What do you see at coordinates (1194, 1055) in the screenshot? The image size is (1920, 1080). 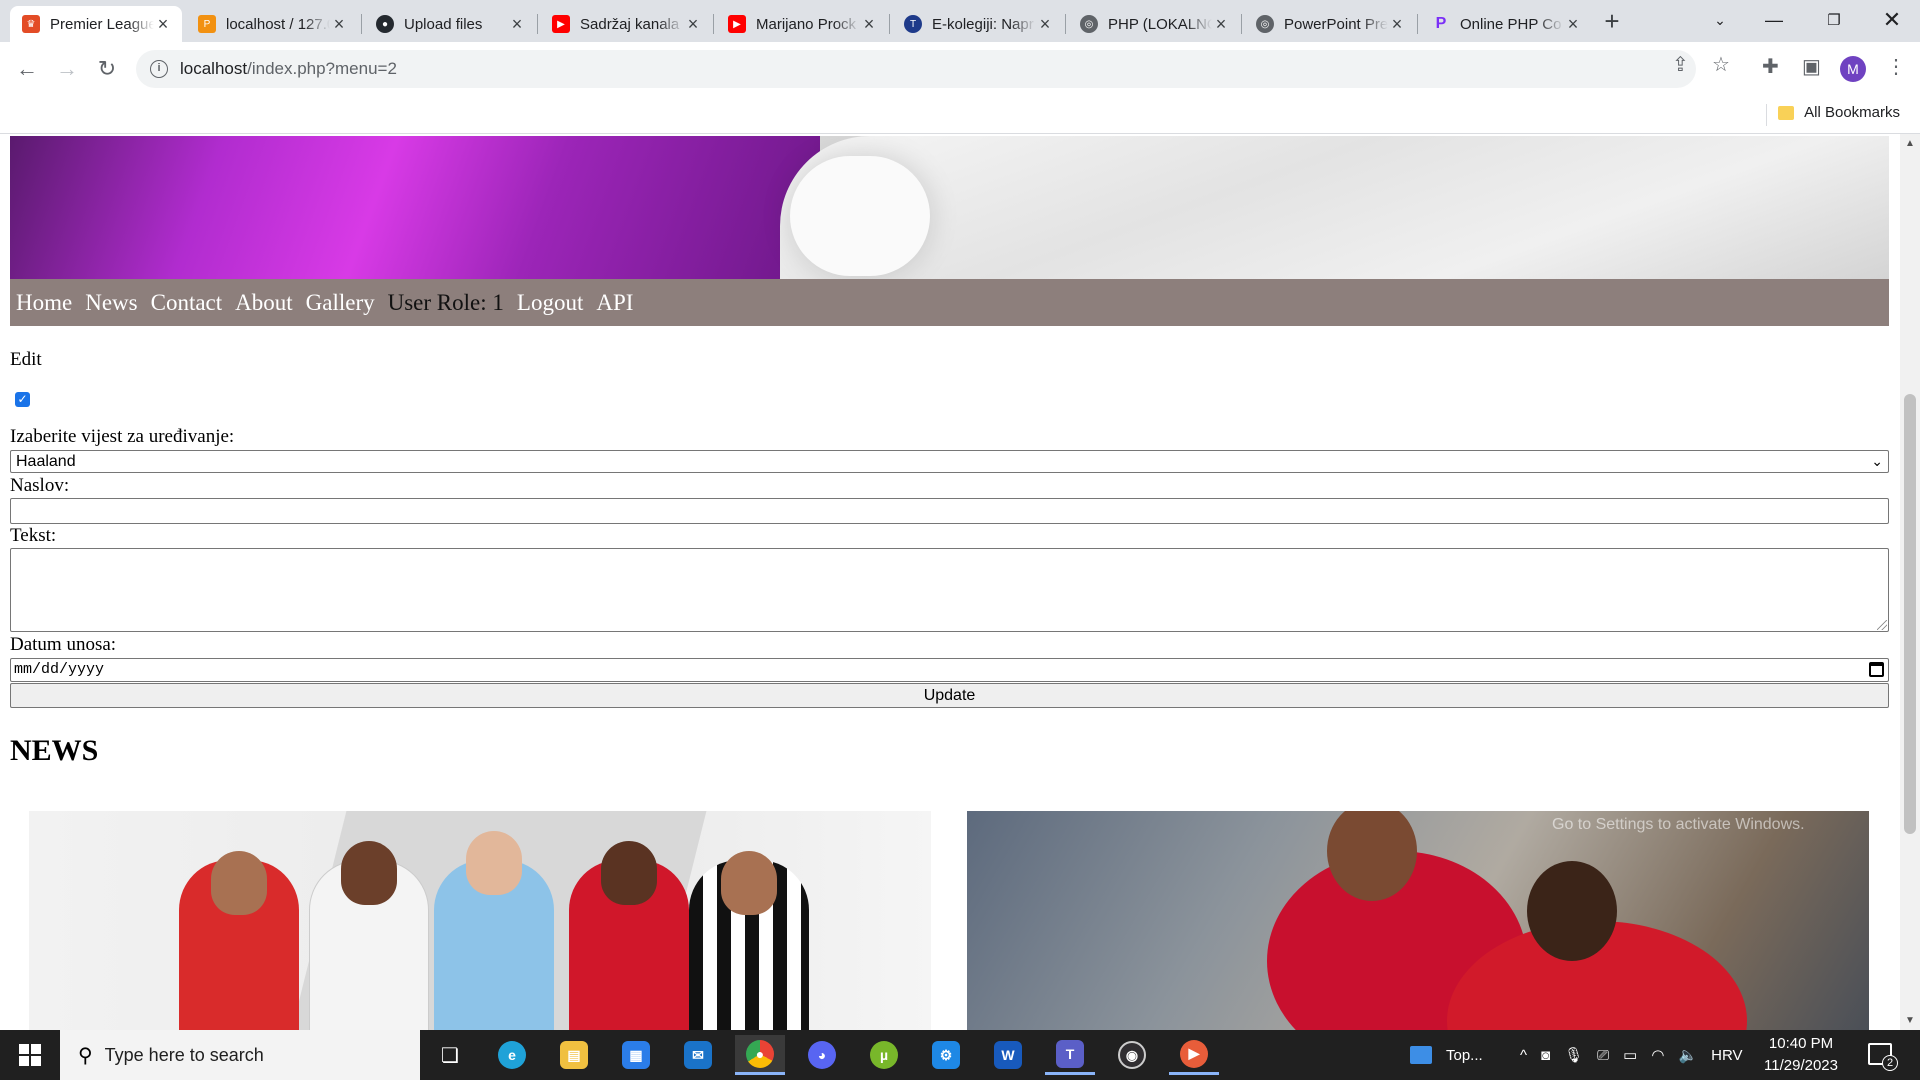 I see `media-player-icon: ▶` at bounding box center [1194, 1055].